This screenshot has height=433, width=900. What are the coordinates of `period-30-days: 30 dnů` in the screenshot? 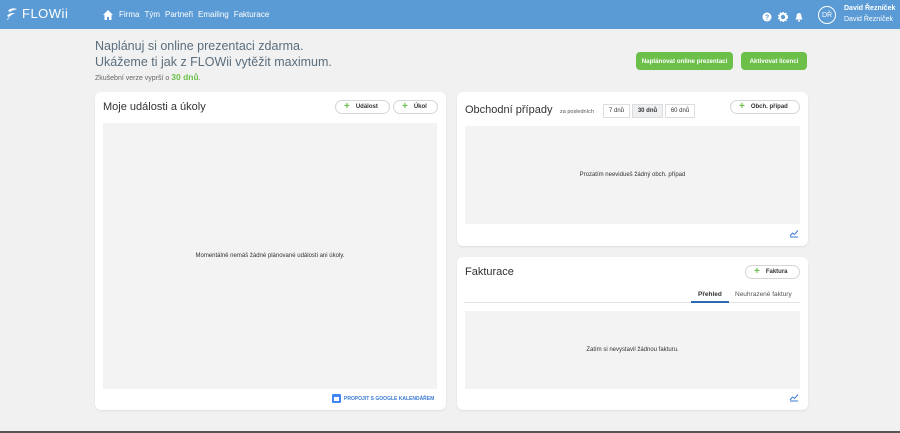 It's located at (647, 111).